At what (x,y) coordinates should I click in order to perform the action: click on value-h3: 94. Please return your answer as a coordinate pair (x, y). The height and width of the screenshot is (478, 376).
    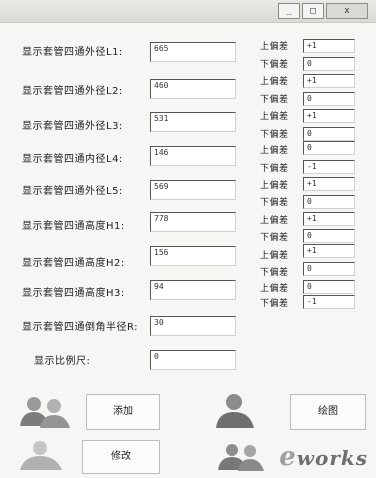
    Looking at the image, I should click on (193, 290).